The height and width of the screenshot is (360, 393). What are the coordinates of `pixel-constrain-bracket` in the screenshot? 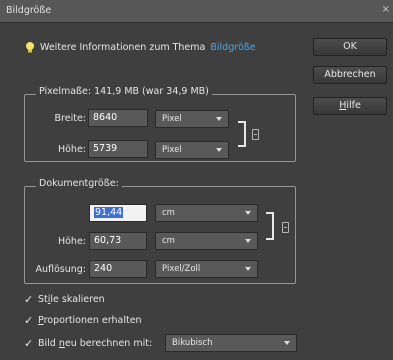 It's located at (242, 134).